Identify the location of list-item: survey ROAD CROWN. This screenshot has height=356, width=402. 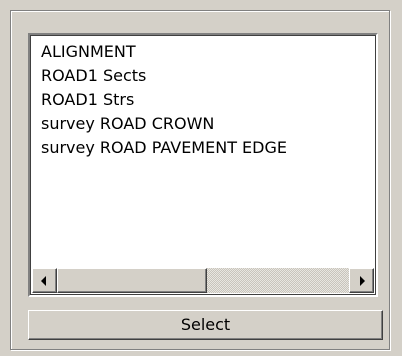
(205, 124).